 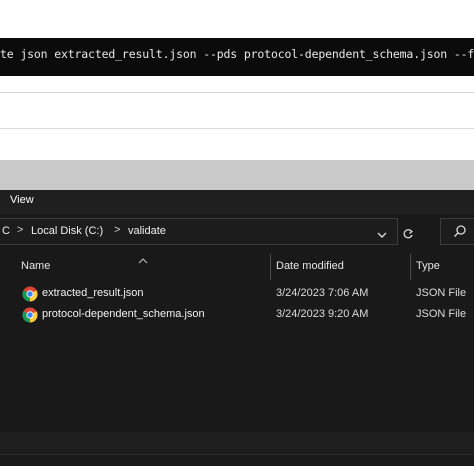 I want to click on breadcrumb-validate: validate, so click(x=147, y=231).